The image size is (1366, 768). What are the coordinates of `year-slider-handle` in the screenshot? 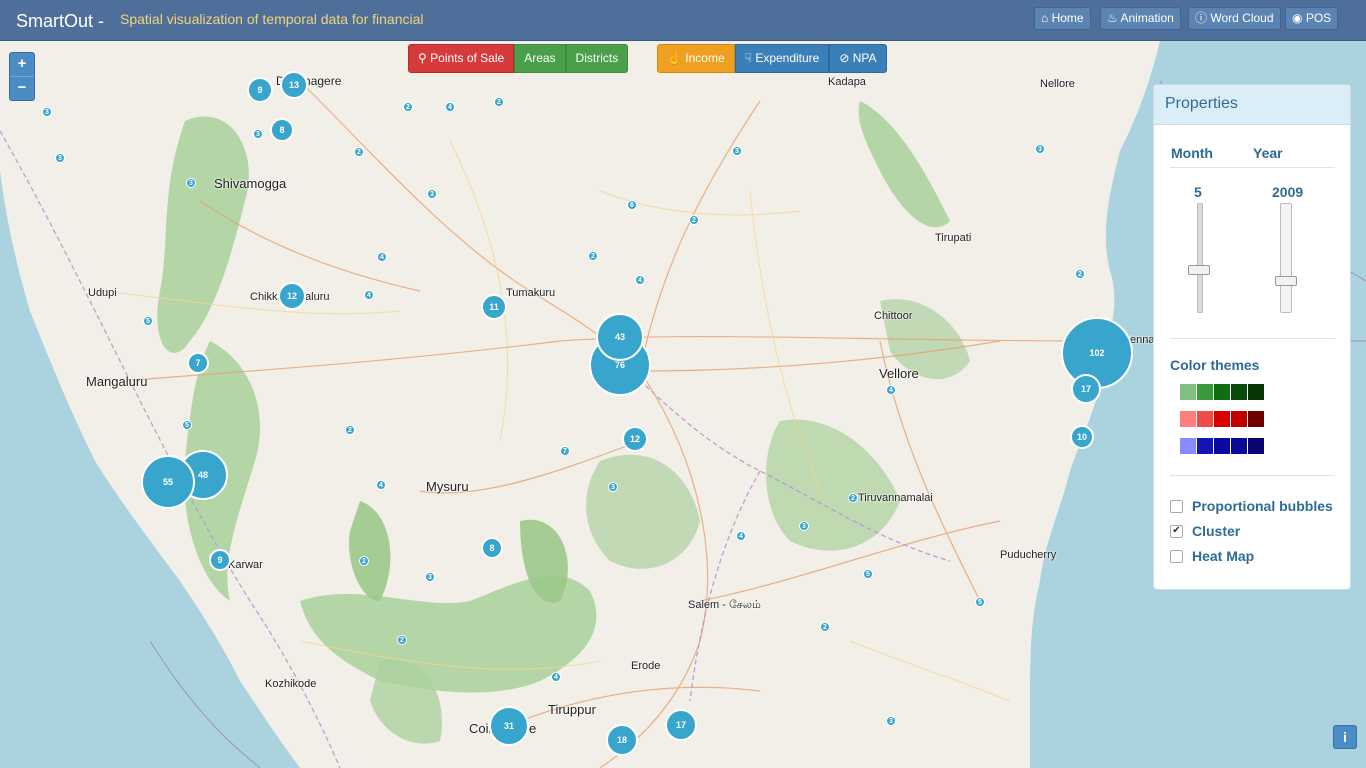 It's located at (1286, 281).